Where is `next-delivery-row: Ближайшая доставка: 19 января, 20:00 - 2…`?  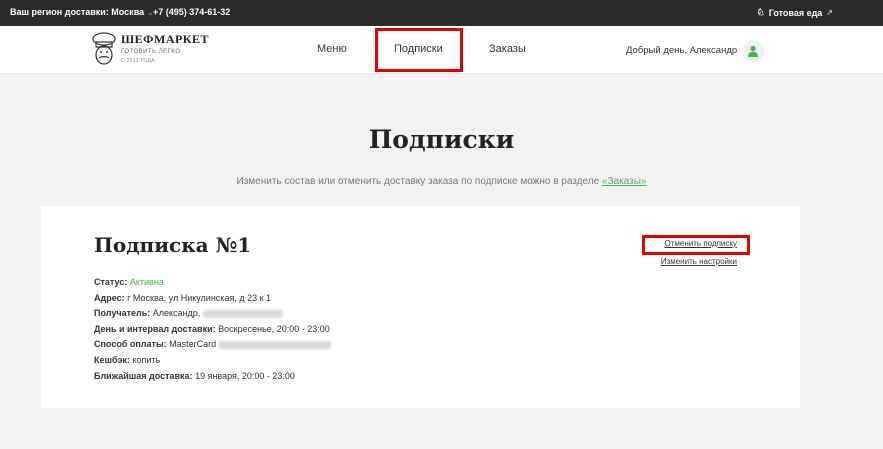
next-delivery-row: Ближайшая доставка: 19 января, 20:00 - 2… is located at coordinates (212, 377).